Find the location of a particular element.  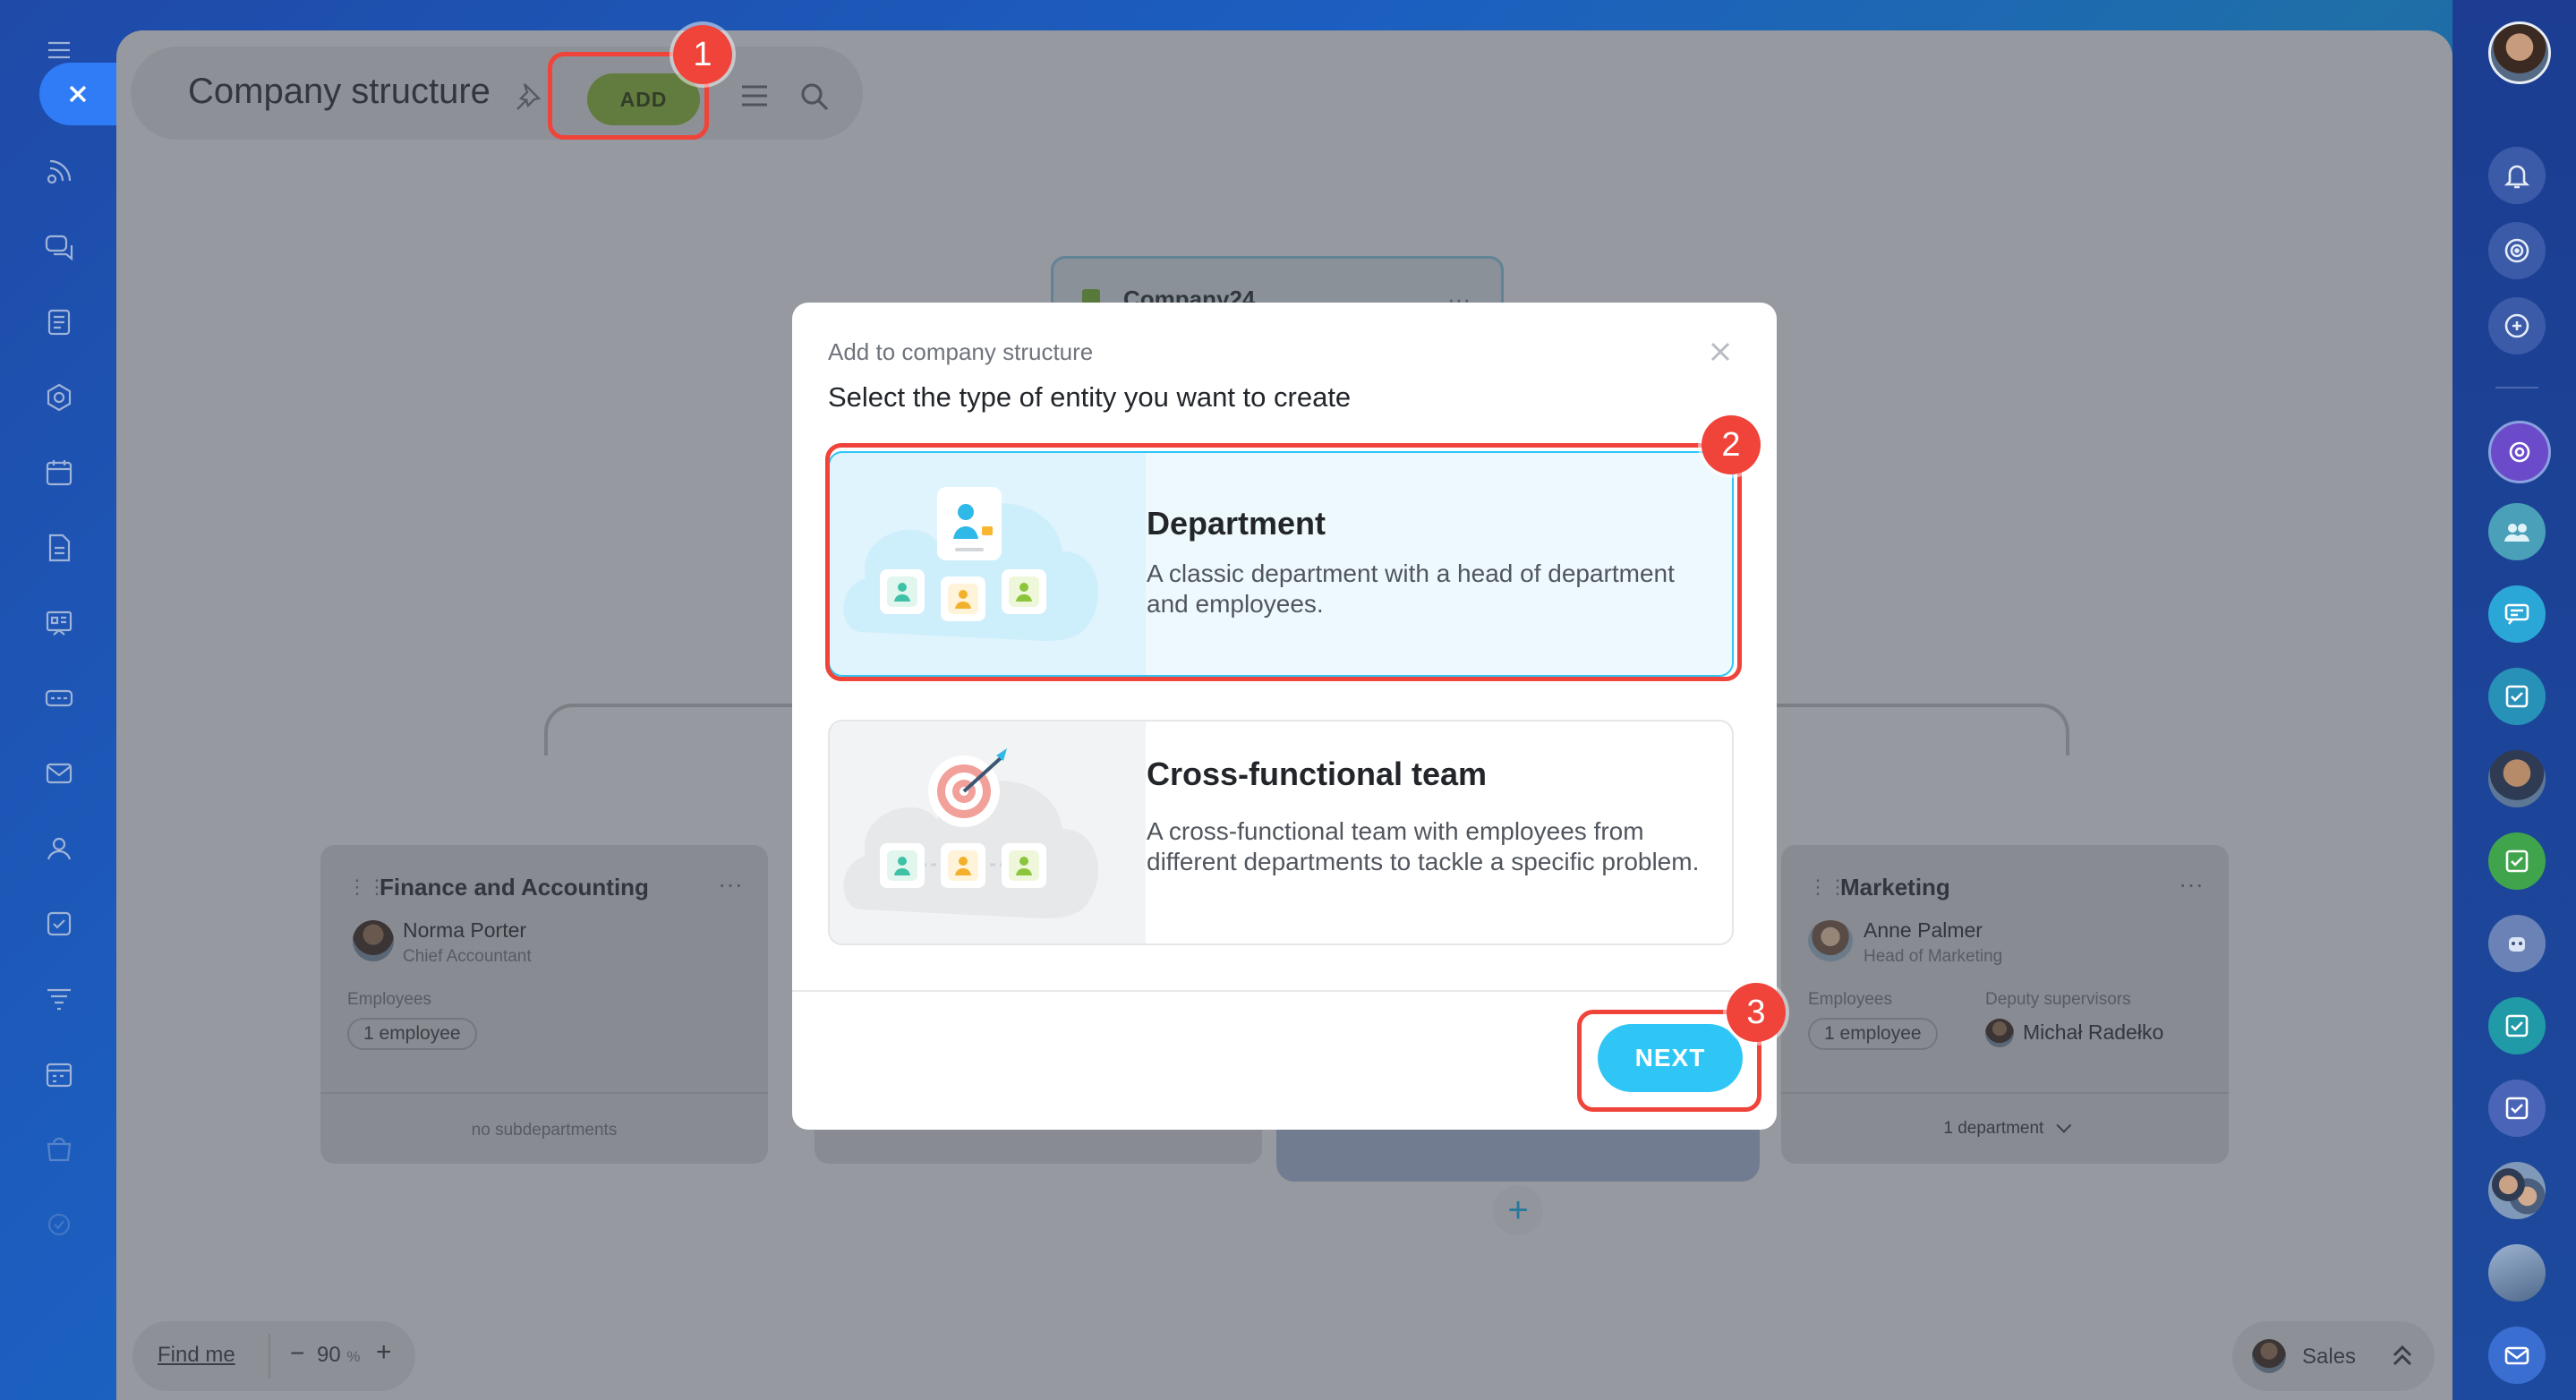

funnel-icon is located at coordinates (59, 999).